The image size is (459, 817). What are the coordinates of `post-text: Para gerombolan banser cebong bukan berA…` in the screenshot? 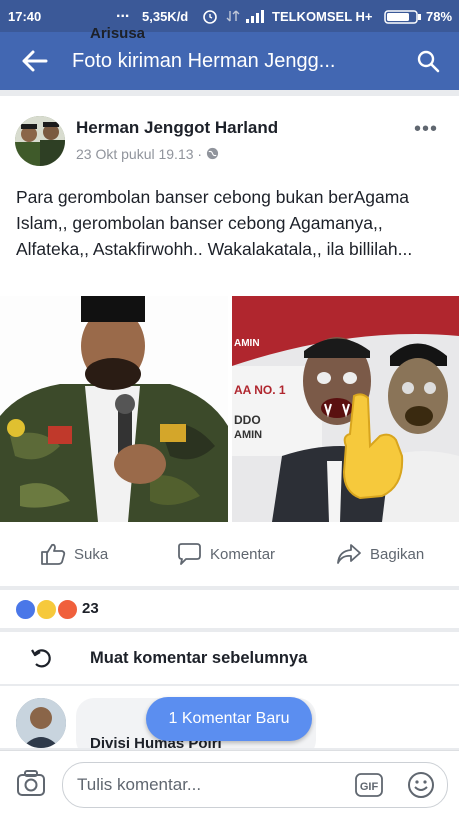 It's located at (214, 223).